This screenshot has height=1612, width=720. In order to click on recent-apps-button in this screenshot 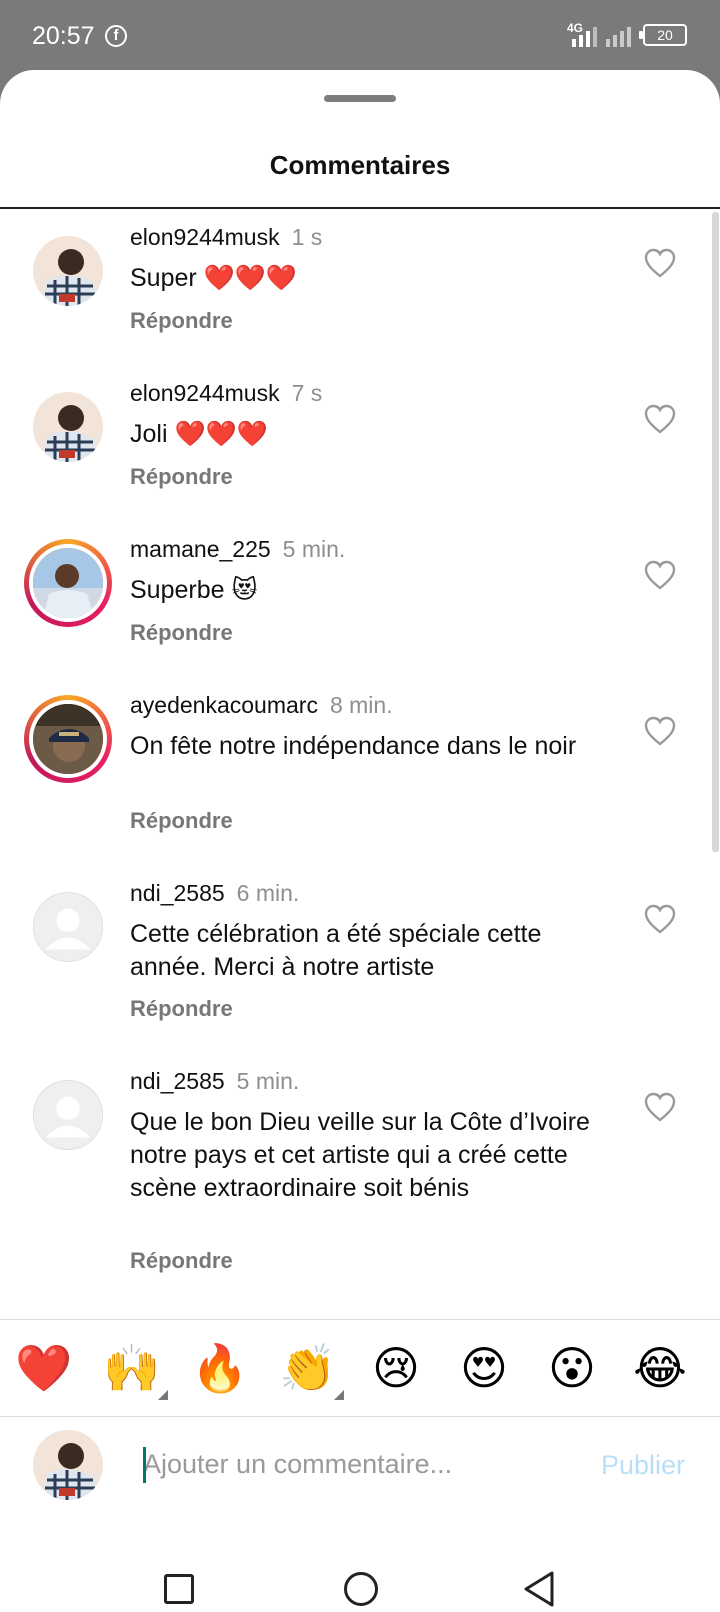, I will do `click(179, 1589)`.